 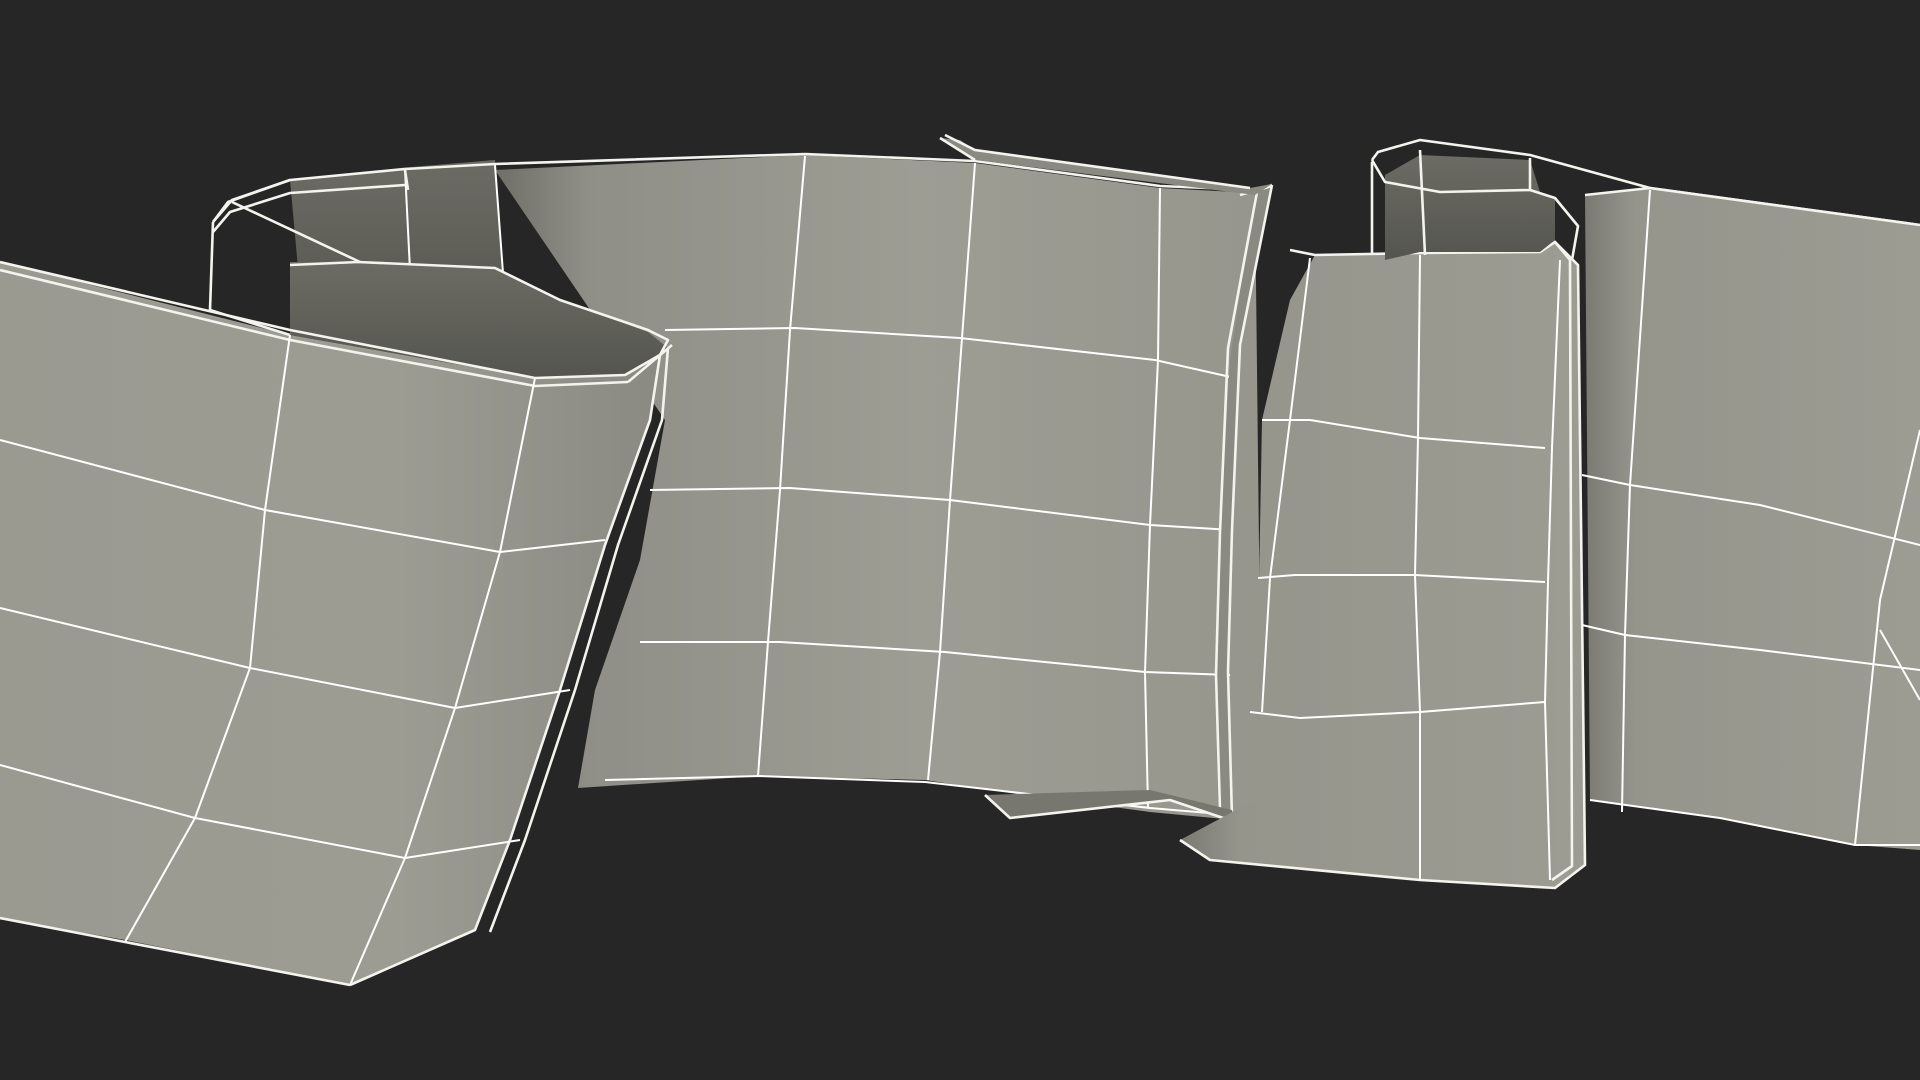 I want to click on far-right-band, so click(x=1750, y=518).